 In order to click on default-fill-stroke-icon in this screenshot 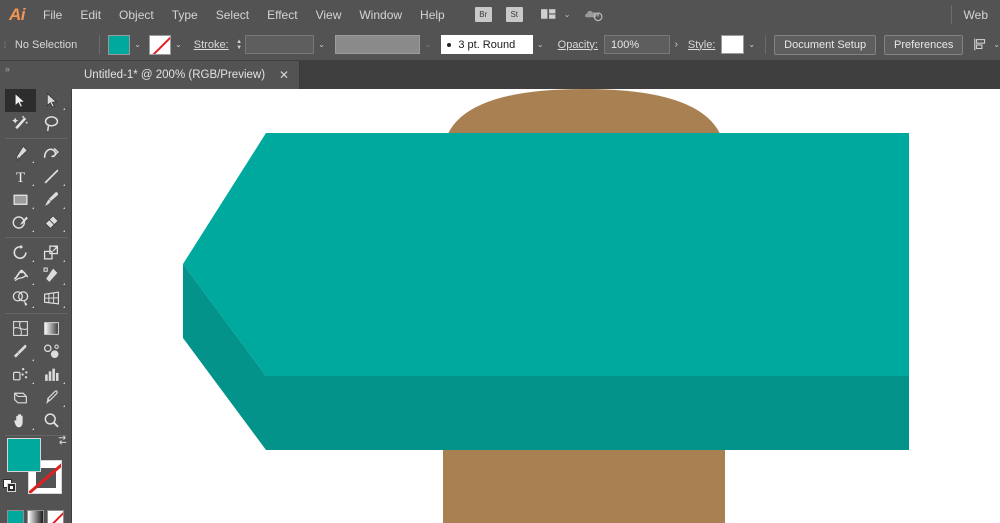, I will do `click(10, 486)`.